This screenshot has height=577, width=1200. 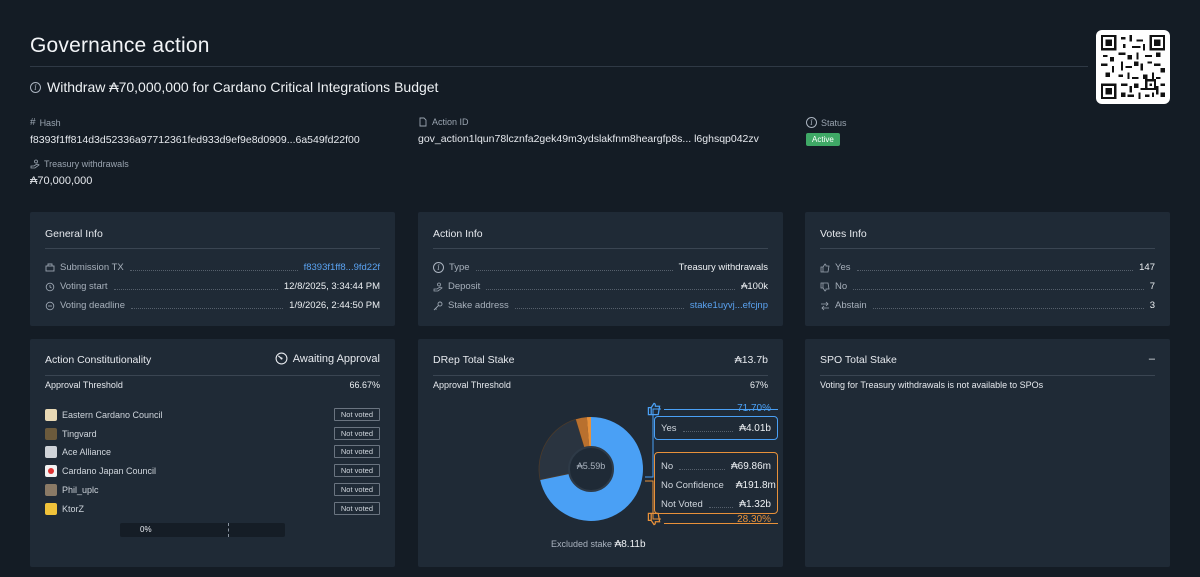 What do you see at coordinates (212, 489) in the screenshot?
I see `list-item: Phil_uplc Not voted` at bounding box center [212, 489].